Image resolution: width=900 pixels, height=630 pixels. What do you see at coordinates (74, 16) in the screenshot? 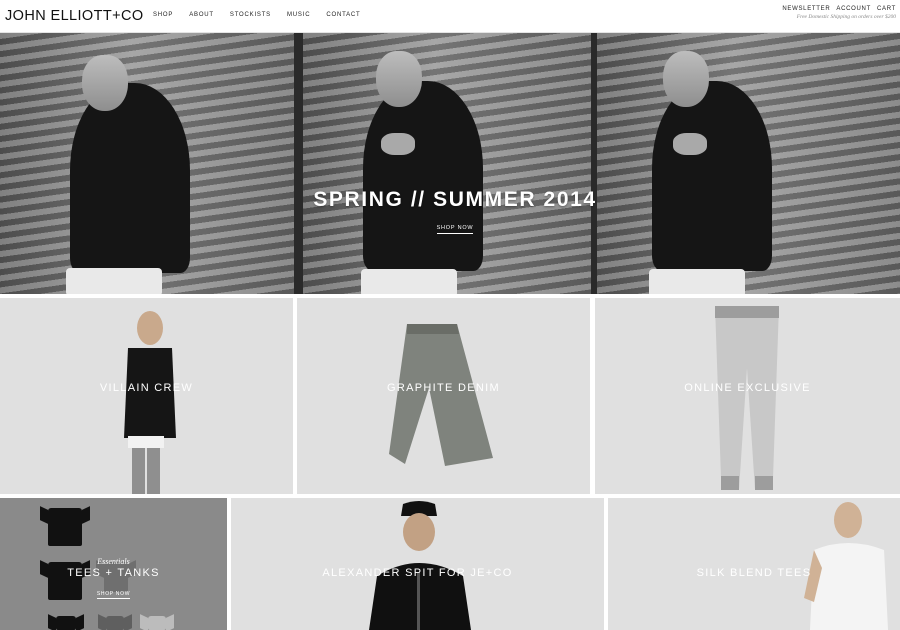
I see `brand-logo: JOHN ELLIOTT+CO` at bounding box center [74, 16].